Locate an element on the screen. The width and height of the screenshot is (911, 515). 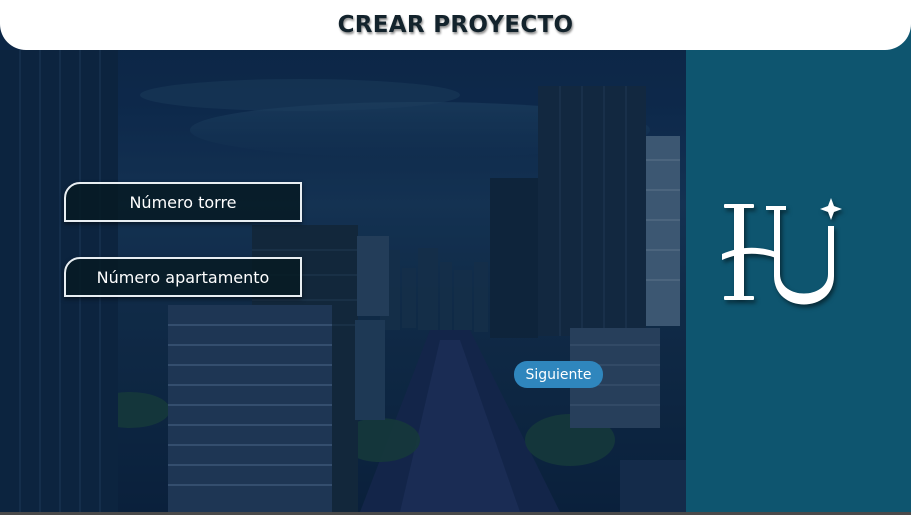
page-header: CREAR PROYECTO is located at coordinates (455, 25).